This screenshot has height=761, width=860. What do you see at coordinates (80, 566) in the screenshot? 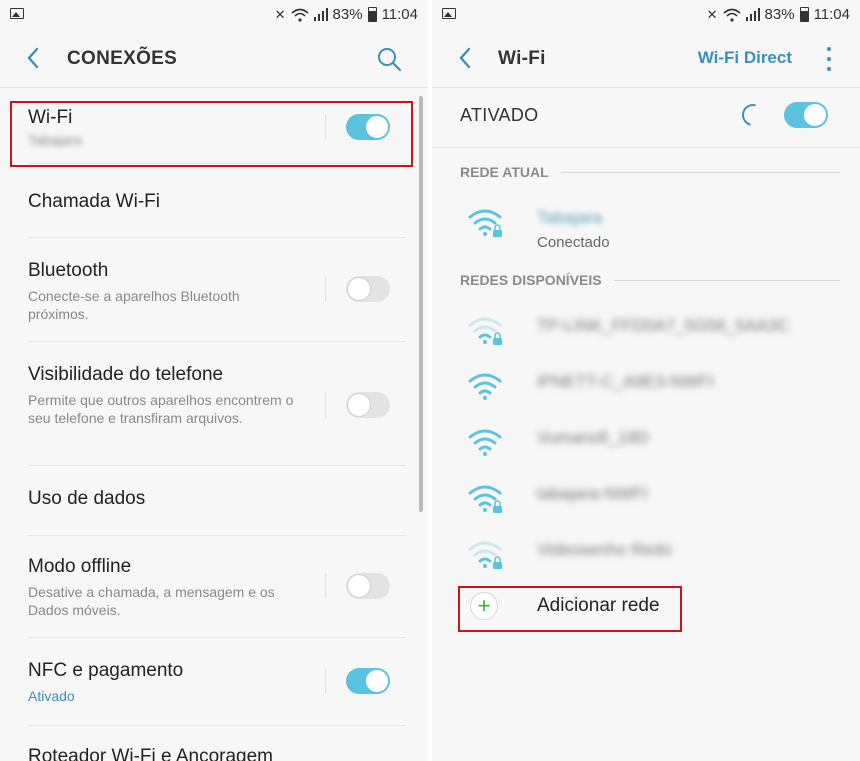
I see `setting-title: Modo offline` at bounding box center [80, 566].